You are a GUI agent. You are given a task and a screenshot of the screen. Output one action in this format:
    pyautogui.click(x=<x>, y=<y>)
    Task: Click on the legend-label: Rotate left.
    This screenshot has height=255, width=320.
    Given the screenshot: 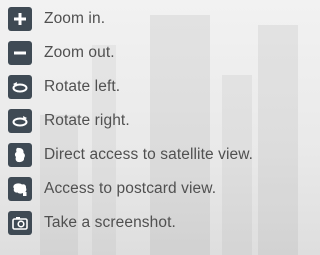 What is the action you would take?
    pyautogui.click(x=82, y=86)
    